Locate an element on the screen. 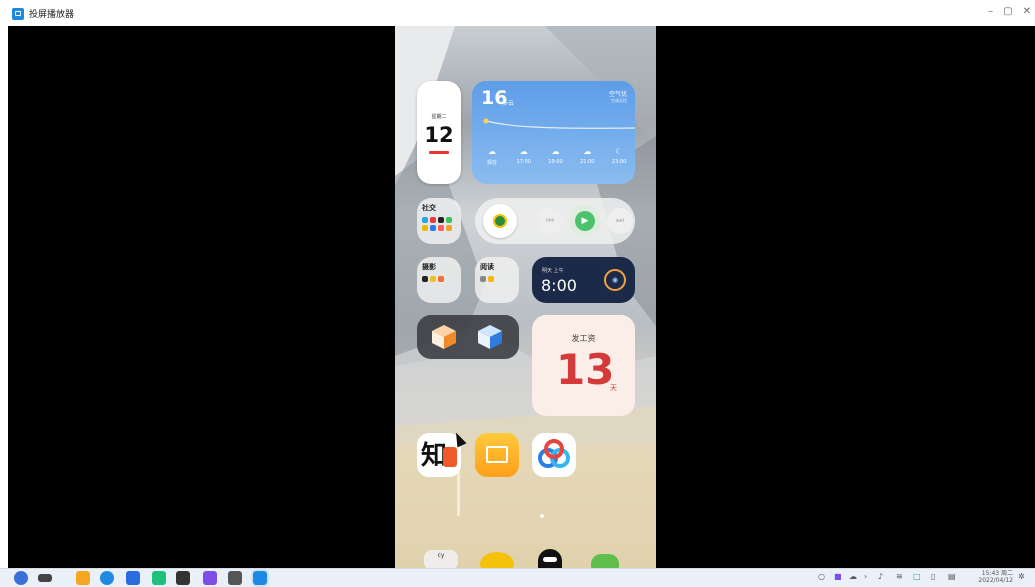 This screenshot has height=587, width=1035. dock-cy-item: cy is located at coordinates (441, 559).